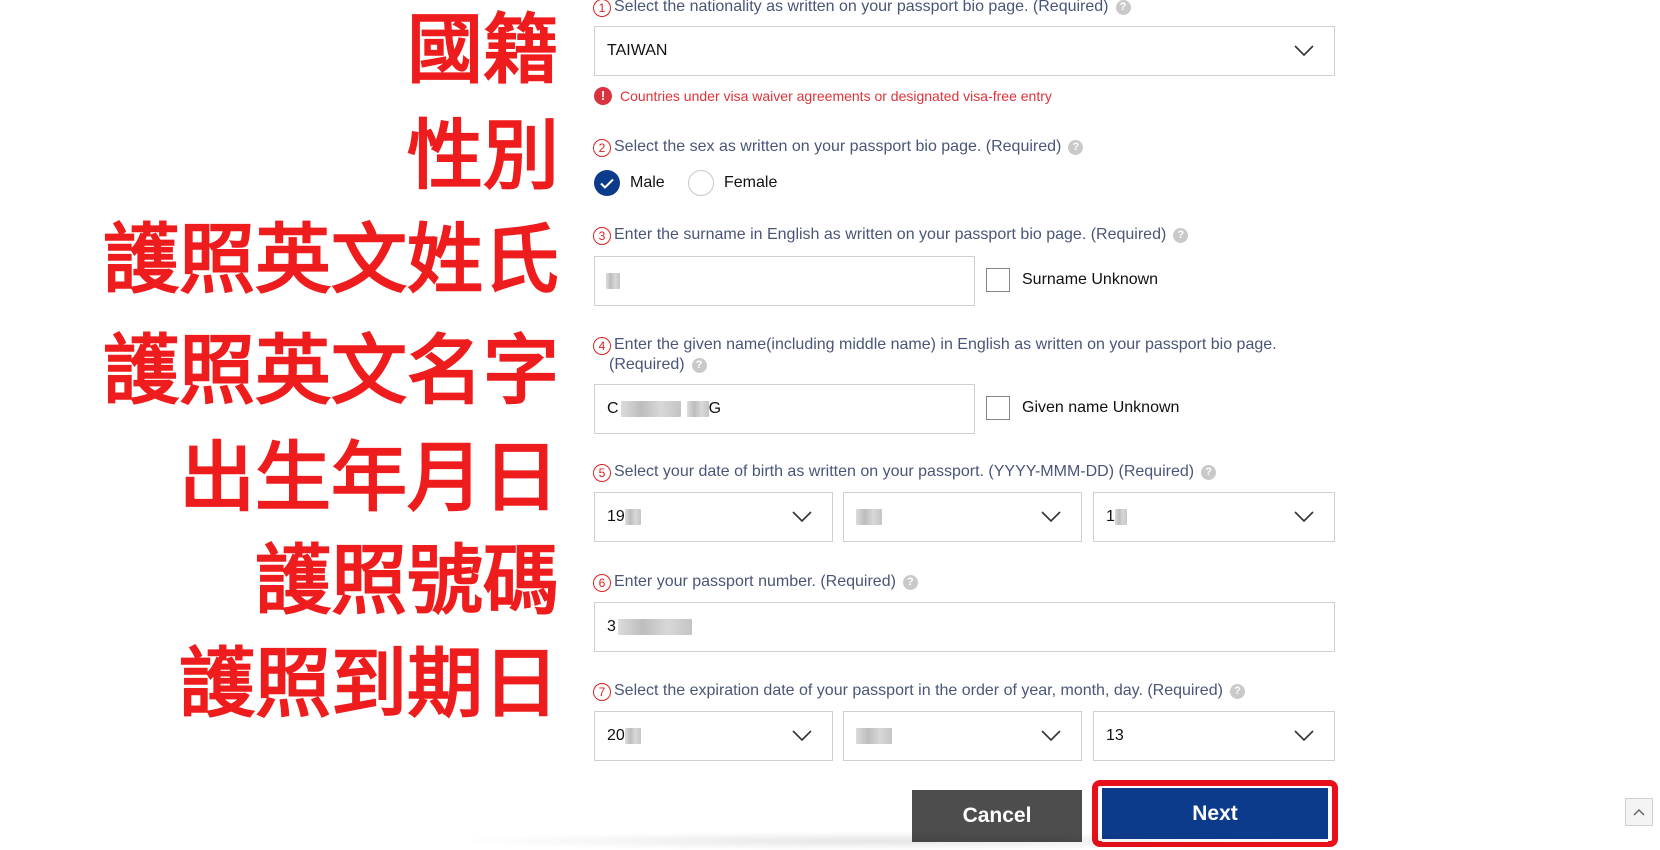 The image size is (1660, 850). I want to click on annotation-surname: 護照英文姓氏, so click(331, 259).